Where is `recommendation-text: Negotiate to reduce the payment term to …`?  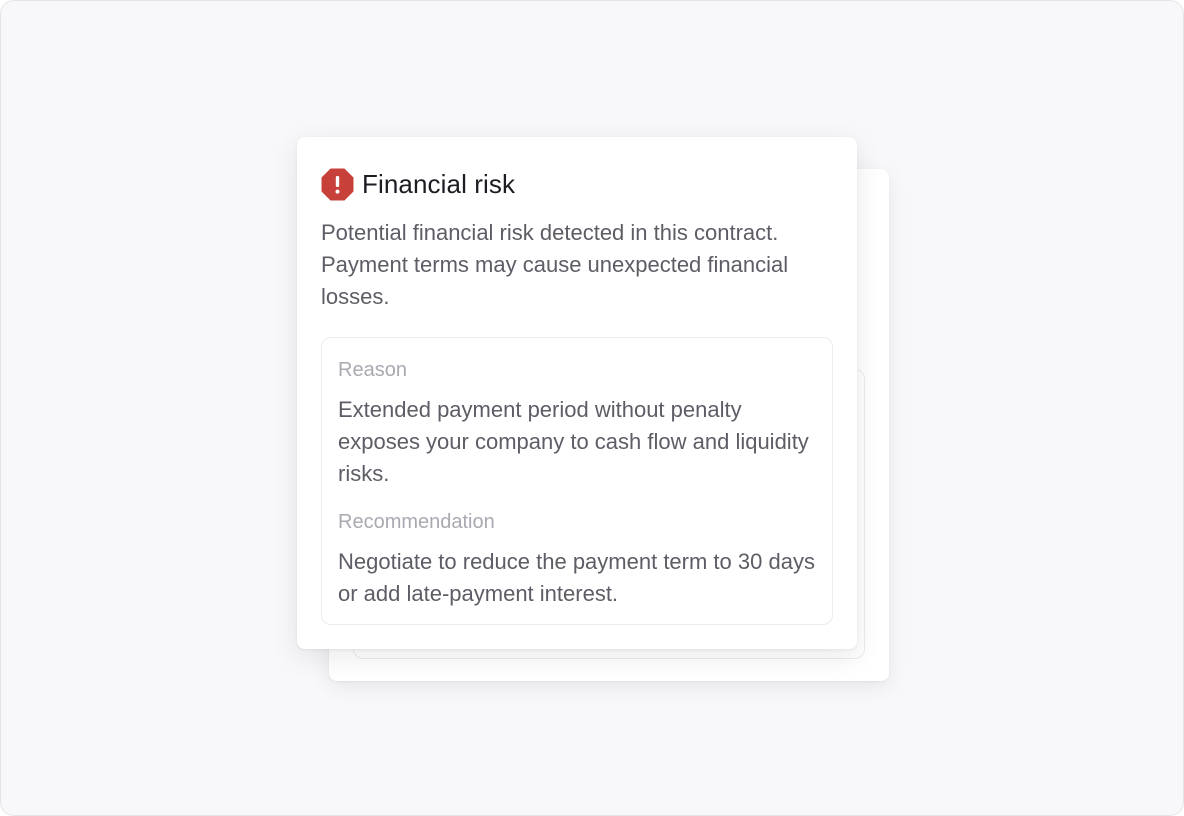 recommendation-text: Negotiate to reduce the payment term to … is located at coordinates (576, 577).